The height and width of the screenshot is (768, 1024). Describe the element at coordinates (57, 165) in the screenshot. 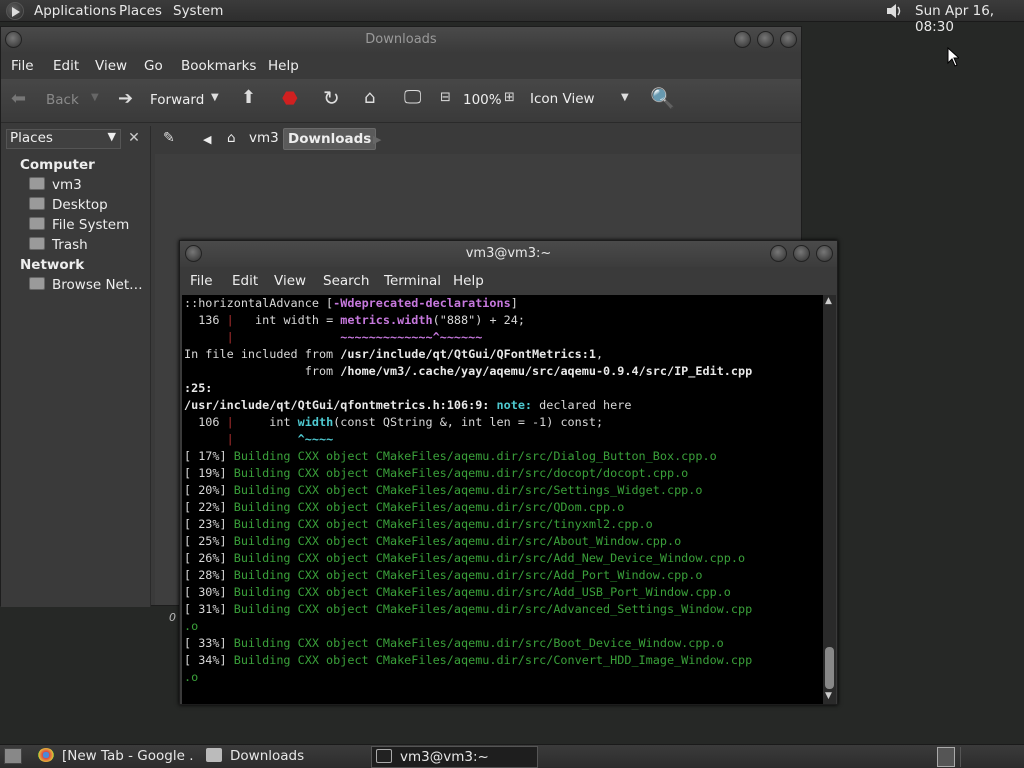

I see `sidebar-heading-computer: Computer` at that location.